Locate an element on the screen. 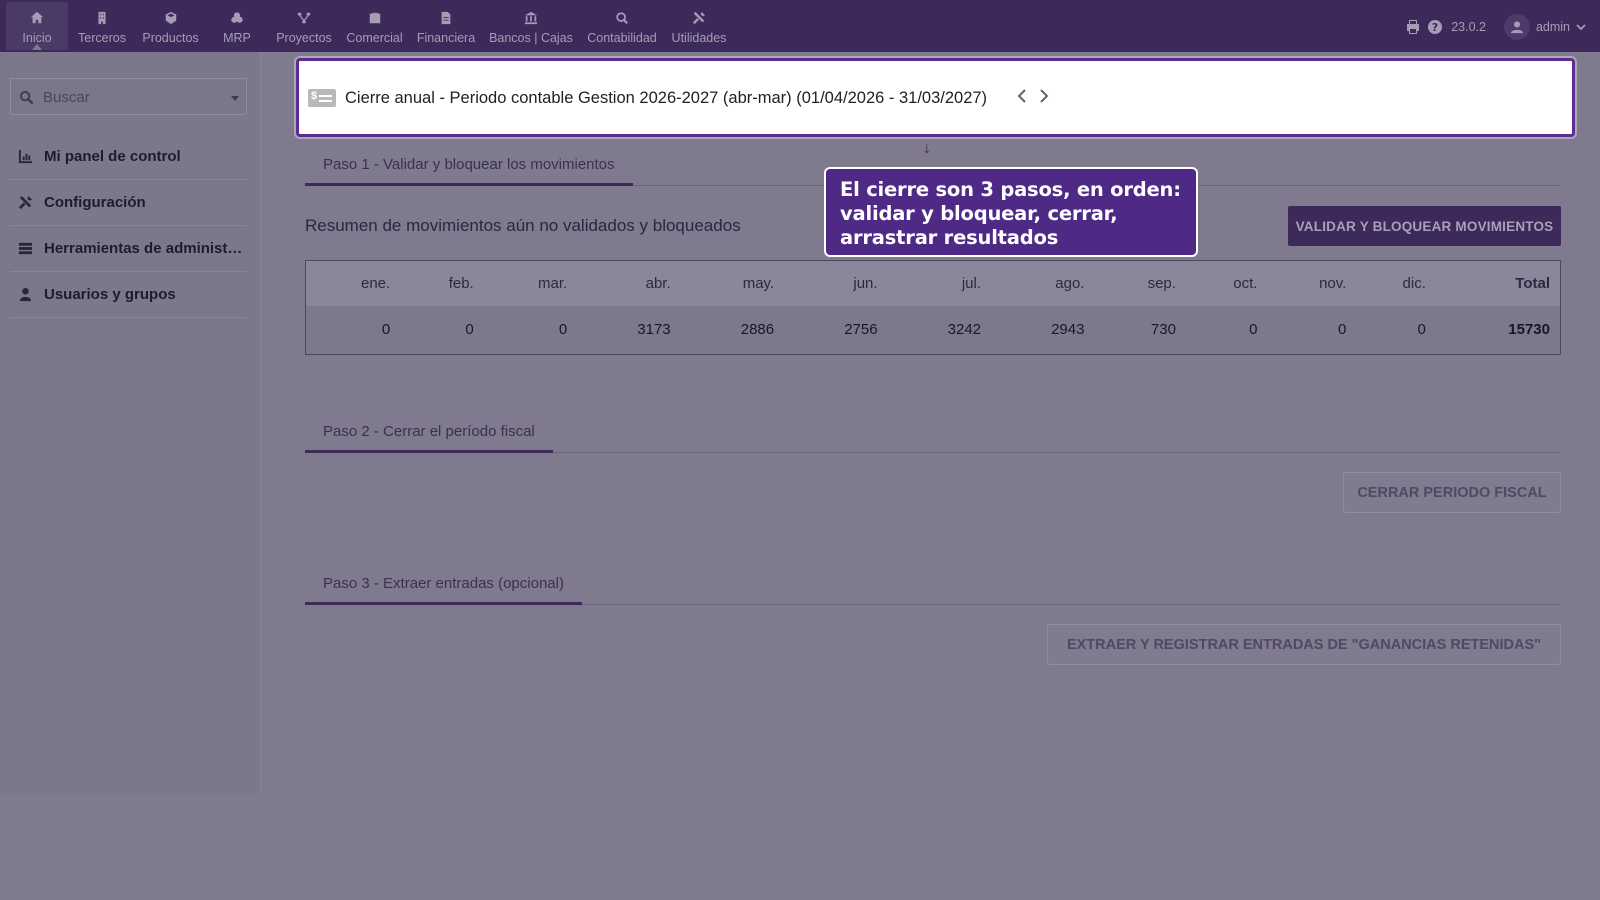  topmenu-terceros: Terceros is located at coordinates (102, 26).